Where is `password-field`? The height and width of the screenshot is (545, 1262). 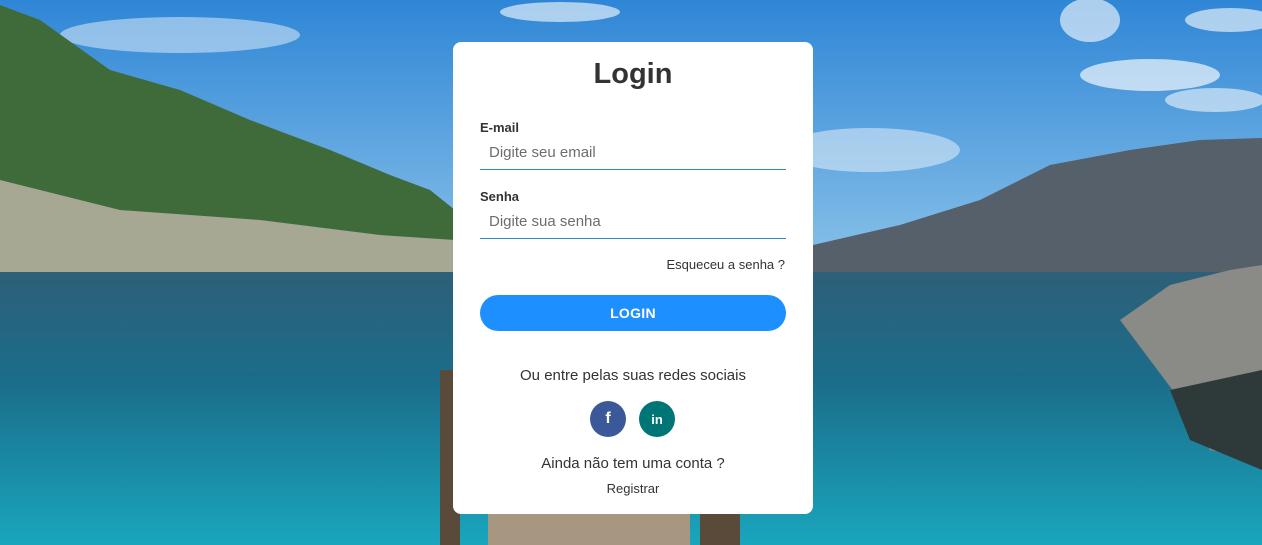 password-field is located at coordinates (633, 222).